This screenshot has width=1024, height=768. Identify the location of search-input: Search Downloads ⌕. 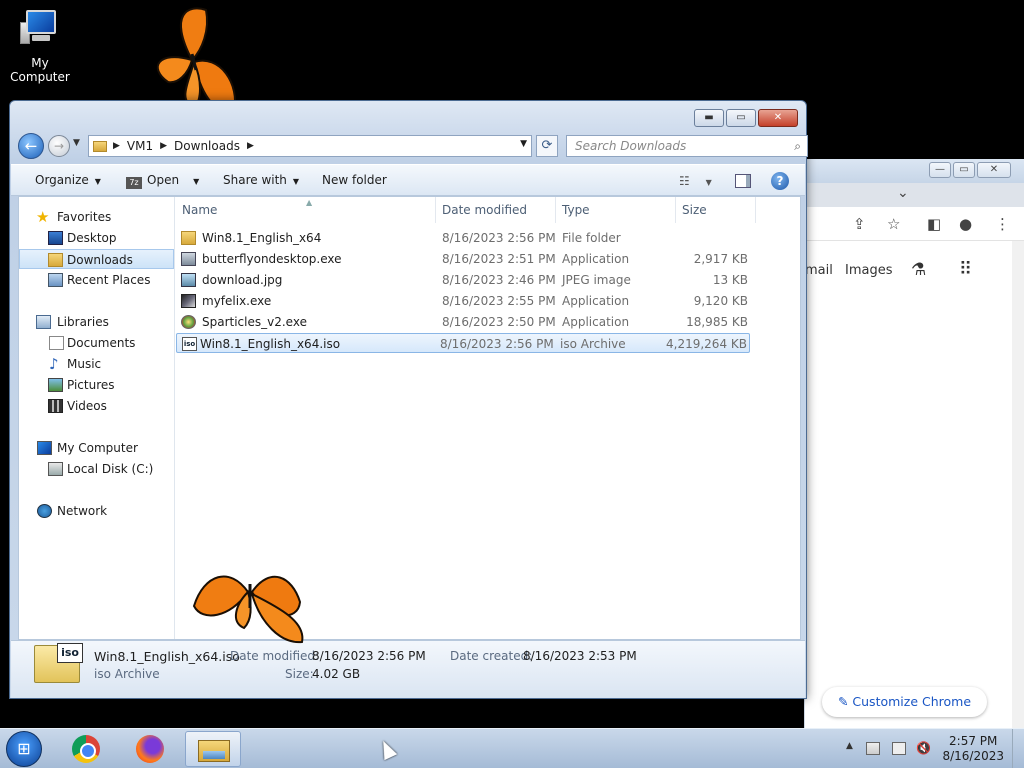
(687, 146).